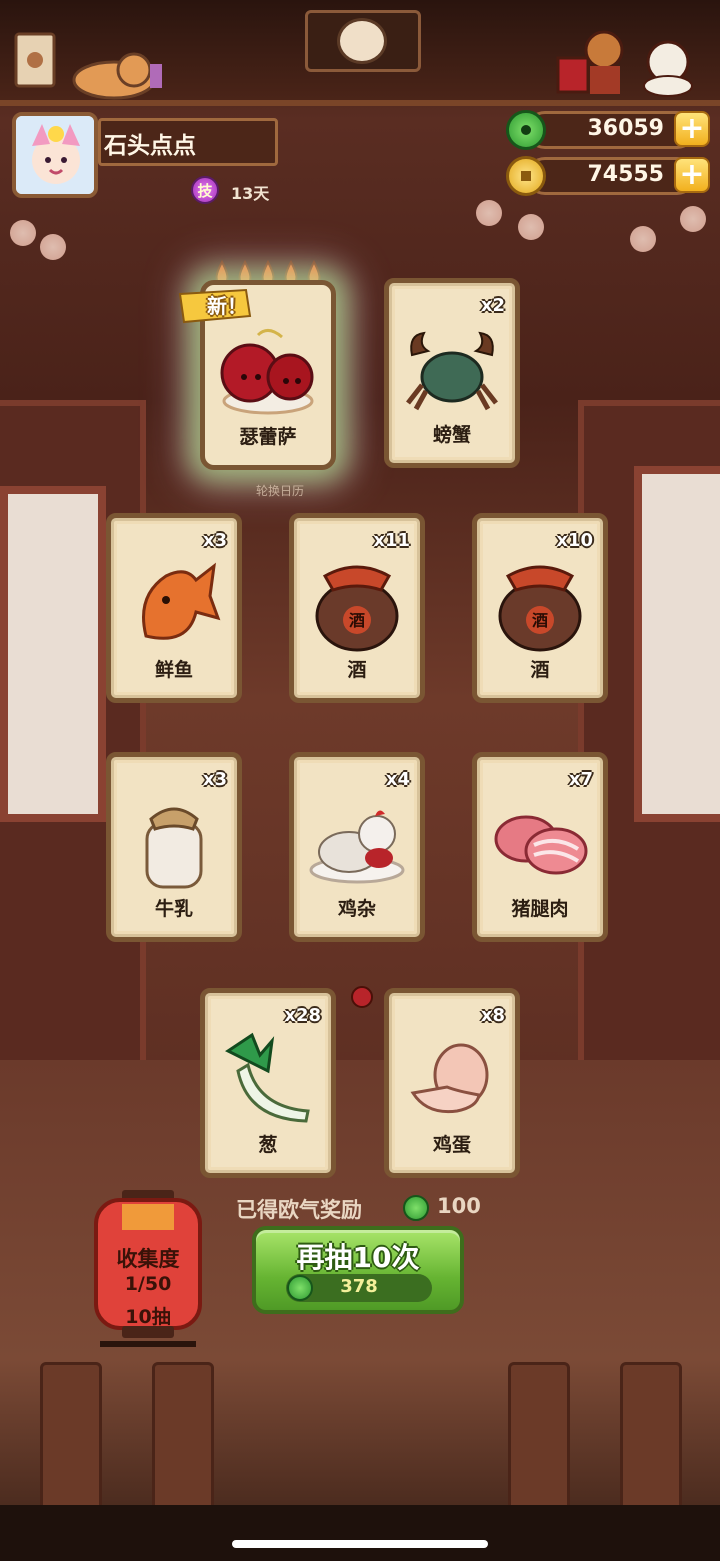 This screenshot has width=720, height=1561. I want to click on card-count: x2, so click(492, 305).